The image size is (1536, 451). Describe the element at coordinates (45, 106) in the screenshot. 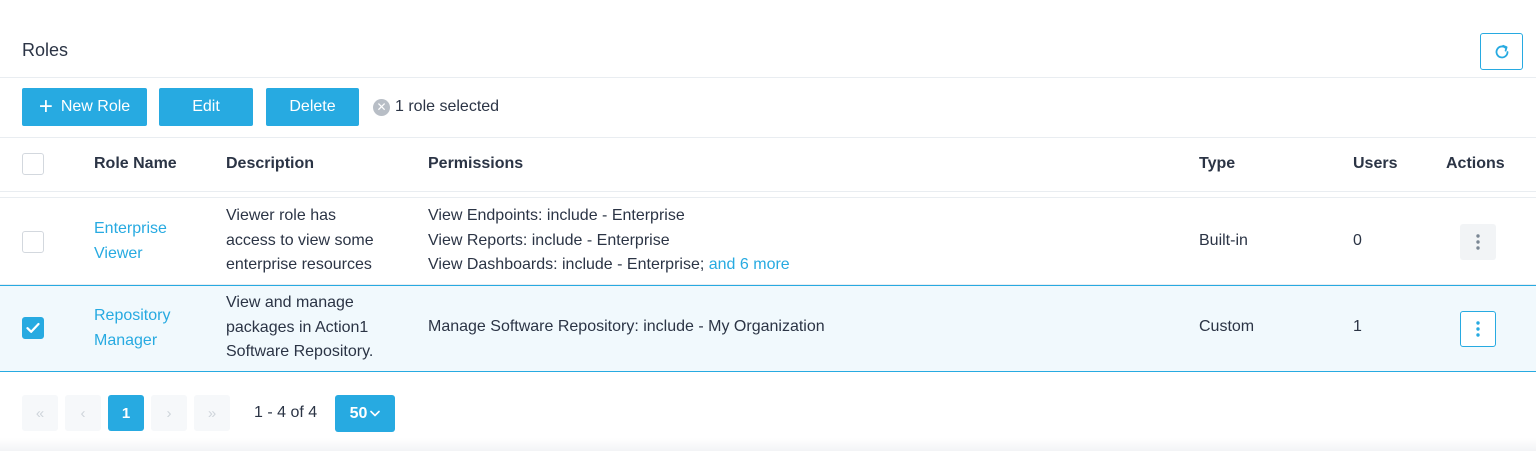

I see `plus-icon: +` at that location.